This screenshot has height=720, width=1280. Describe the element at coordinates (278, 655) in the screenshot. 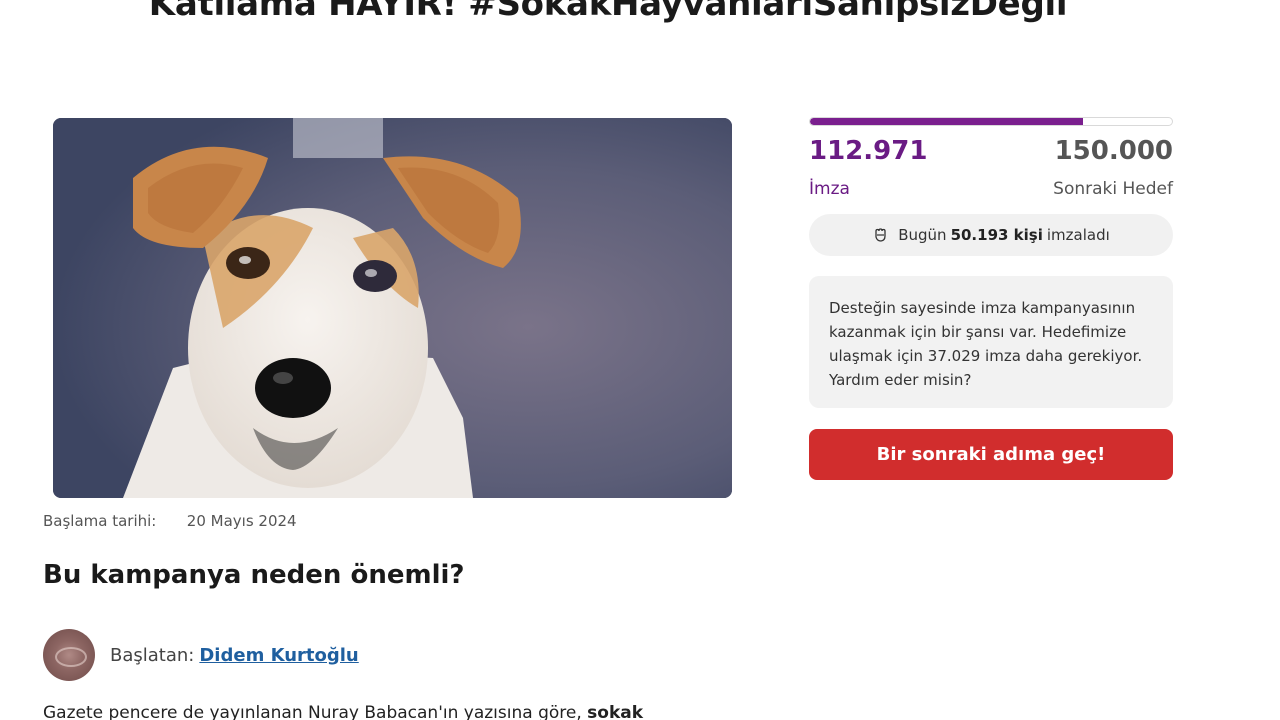

I see `starter-name-link: Didem Kurtoğlu` at that location.